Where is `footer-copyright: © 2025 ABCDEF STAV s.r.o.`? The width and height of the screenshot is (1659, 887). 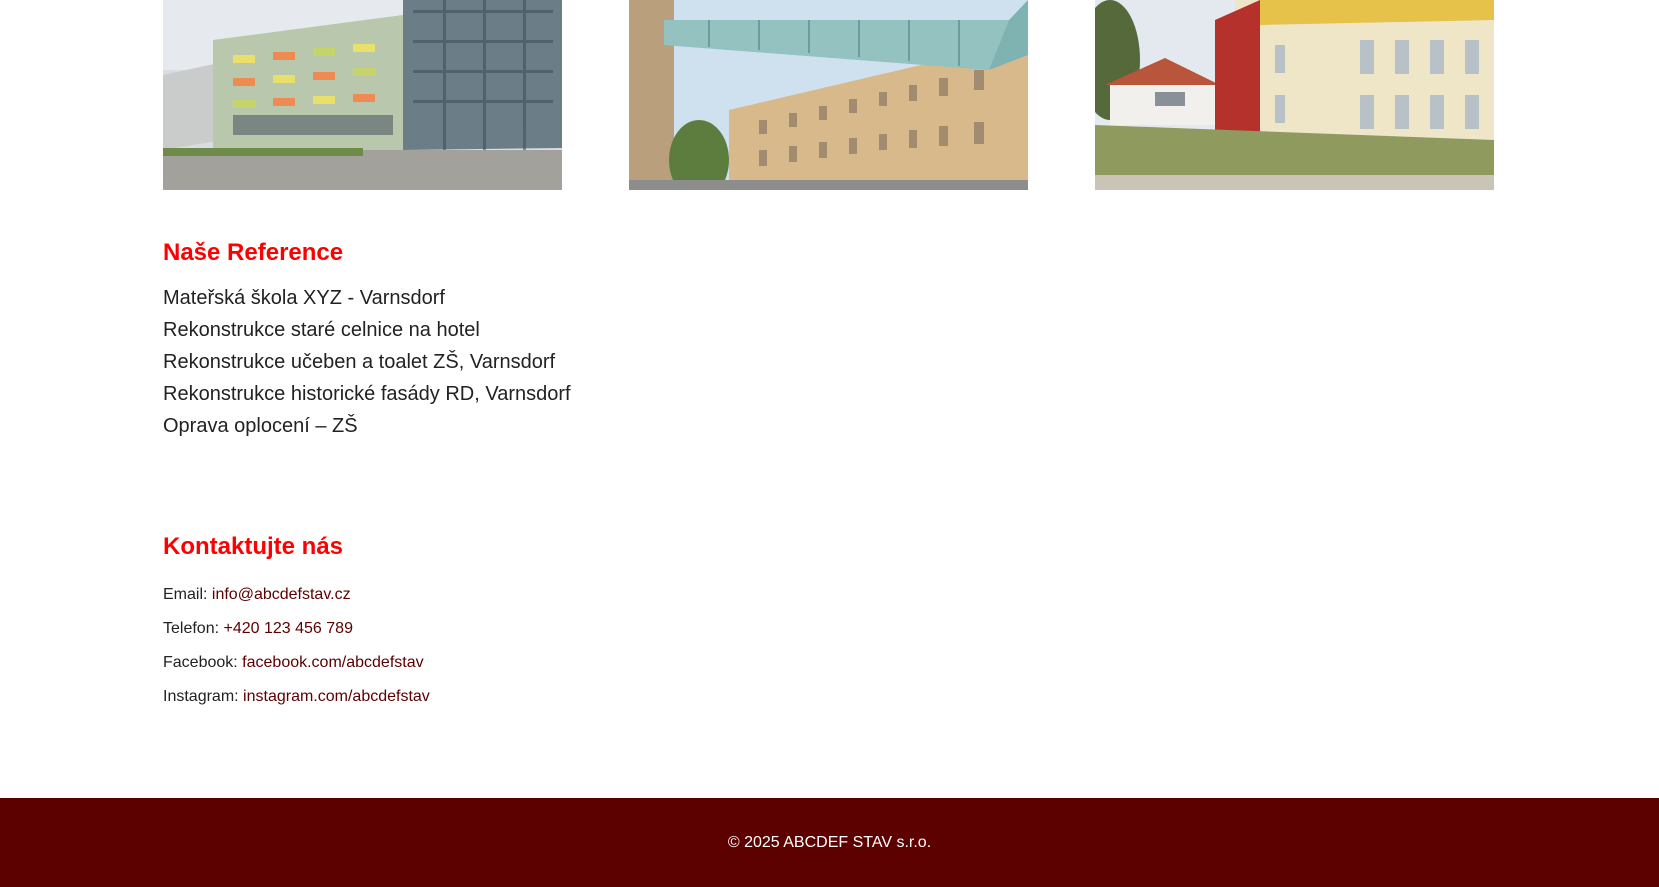 footer-copyright: © 2025 ABCDEF STAV s.r.o. is located at coordinates (829, 842).